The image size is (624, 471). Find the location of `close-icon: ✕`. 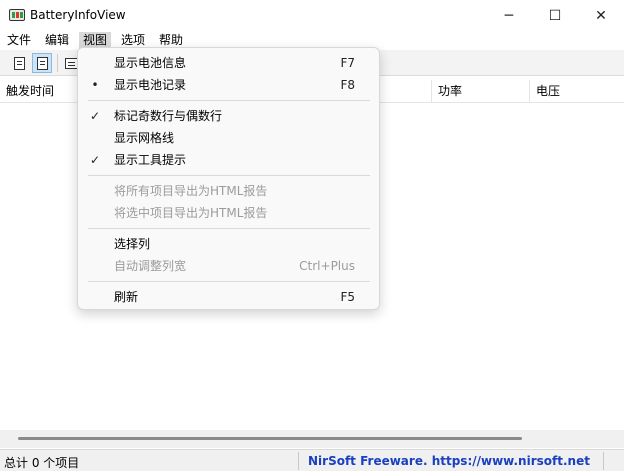

close-icon: ✕ is located at coordinates (601, 15).